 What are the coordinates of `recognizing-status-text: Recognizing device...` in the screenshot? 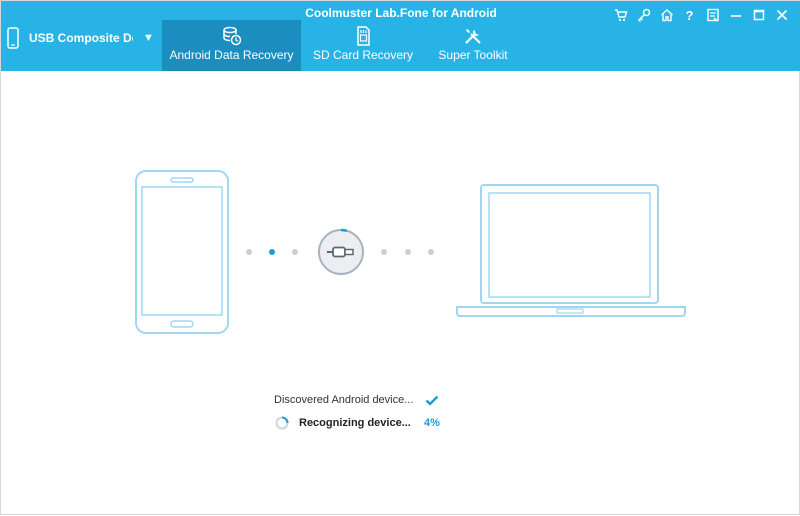 It's located at (355, 423).